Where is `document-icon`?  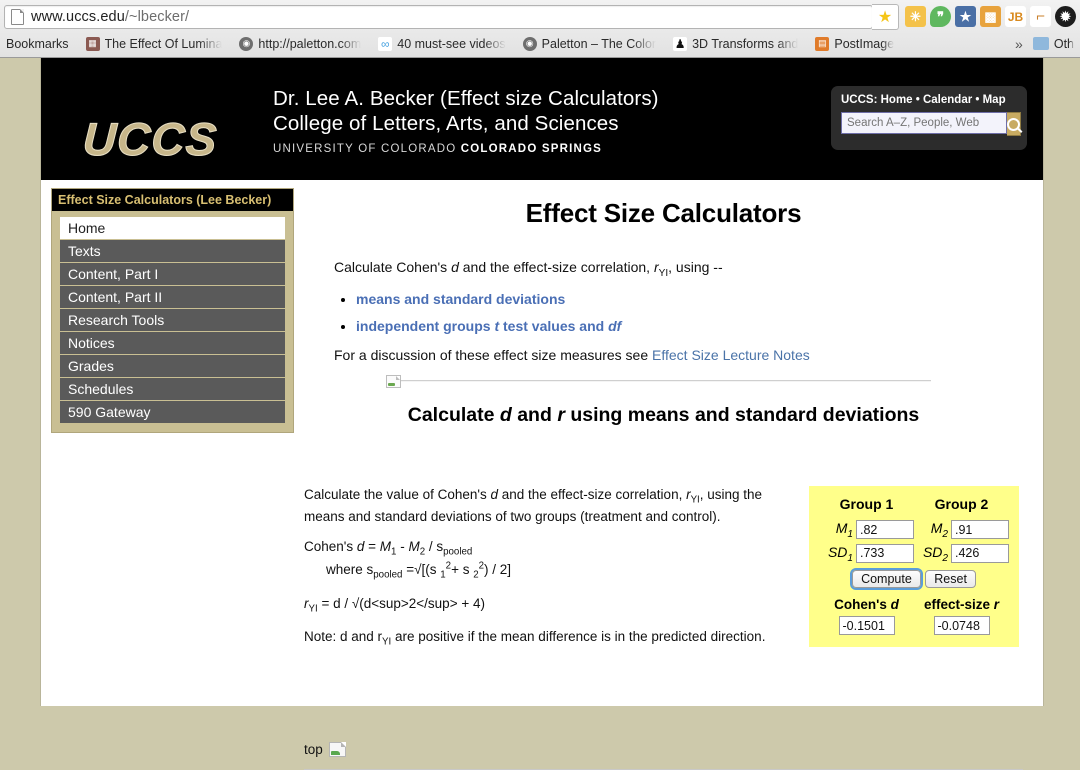
document-icon is located at coordinates (17, 16).